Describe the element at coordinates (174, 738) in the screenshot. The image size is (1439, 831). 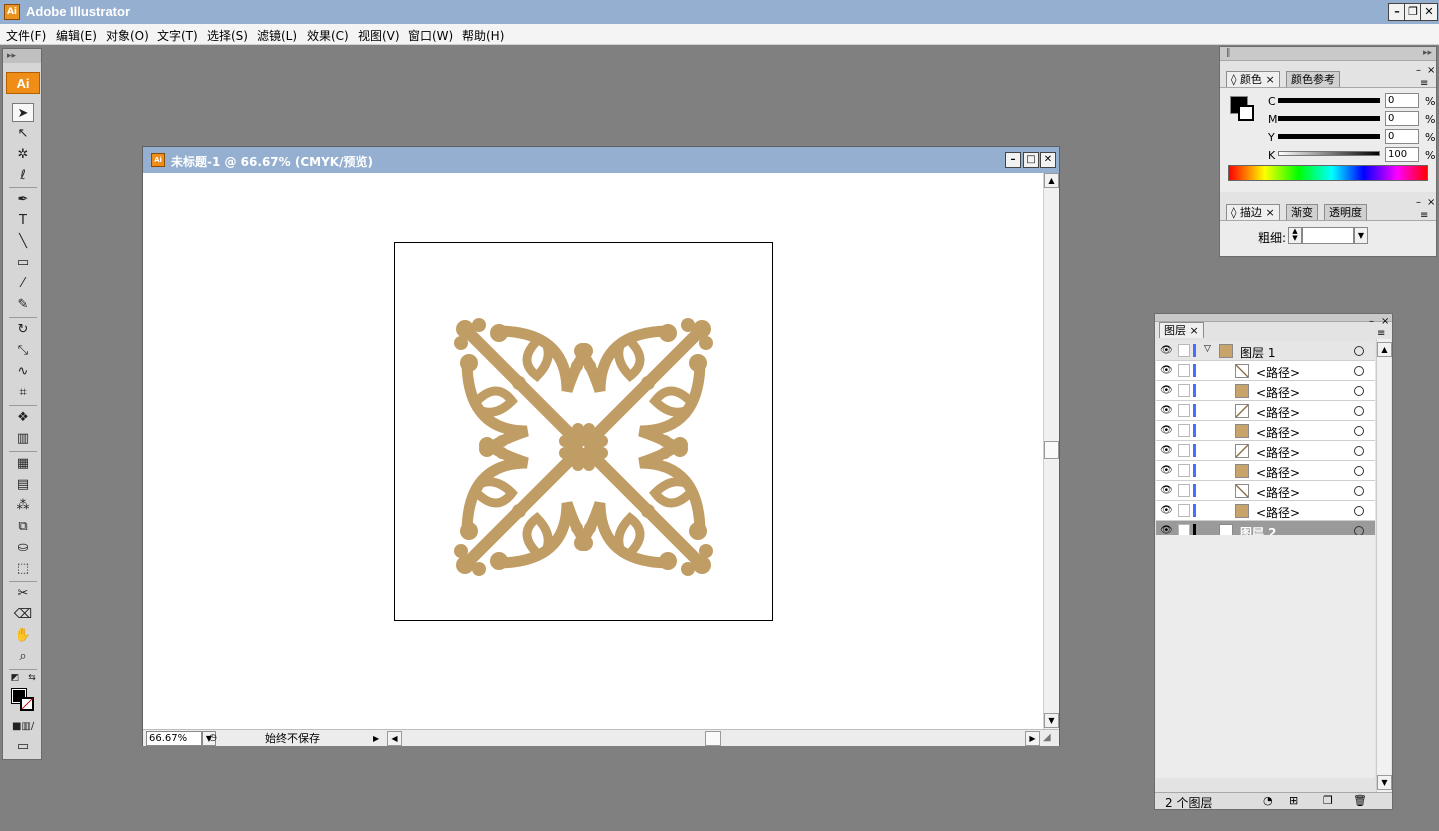
I see `zoom-level-field: 66.67%` at that location.